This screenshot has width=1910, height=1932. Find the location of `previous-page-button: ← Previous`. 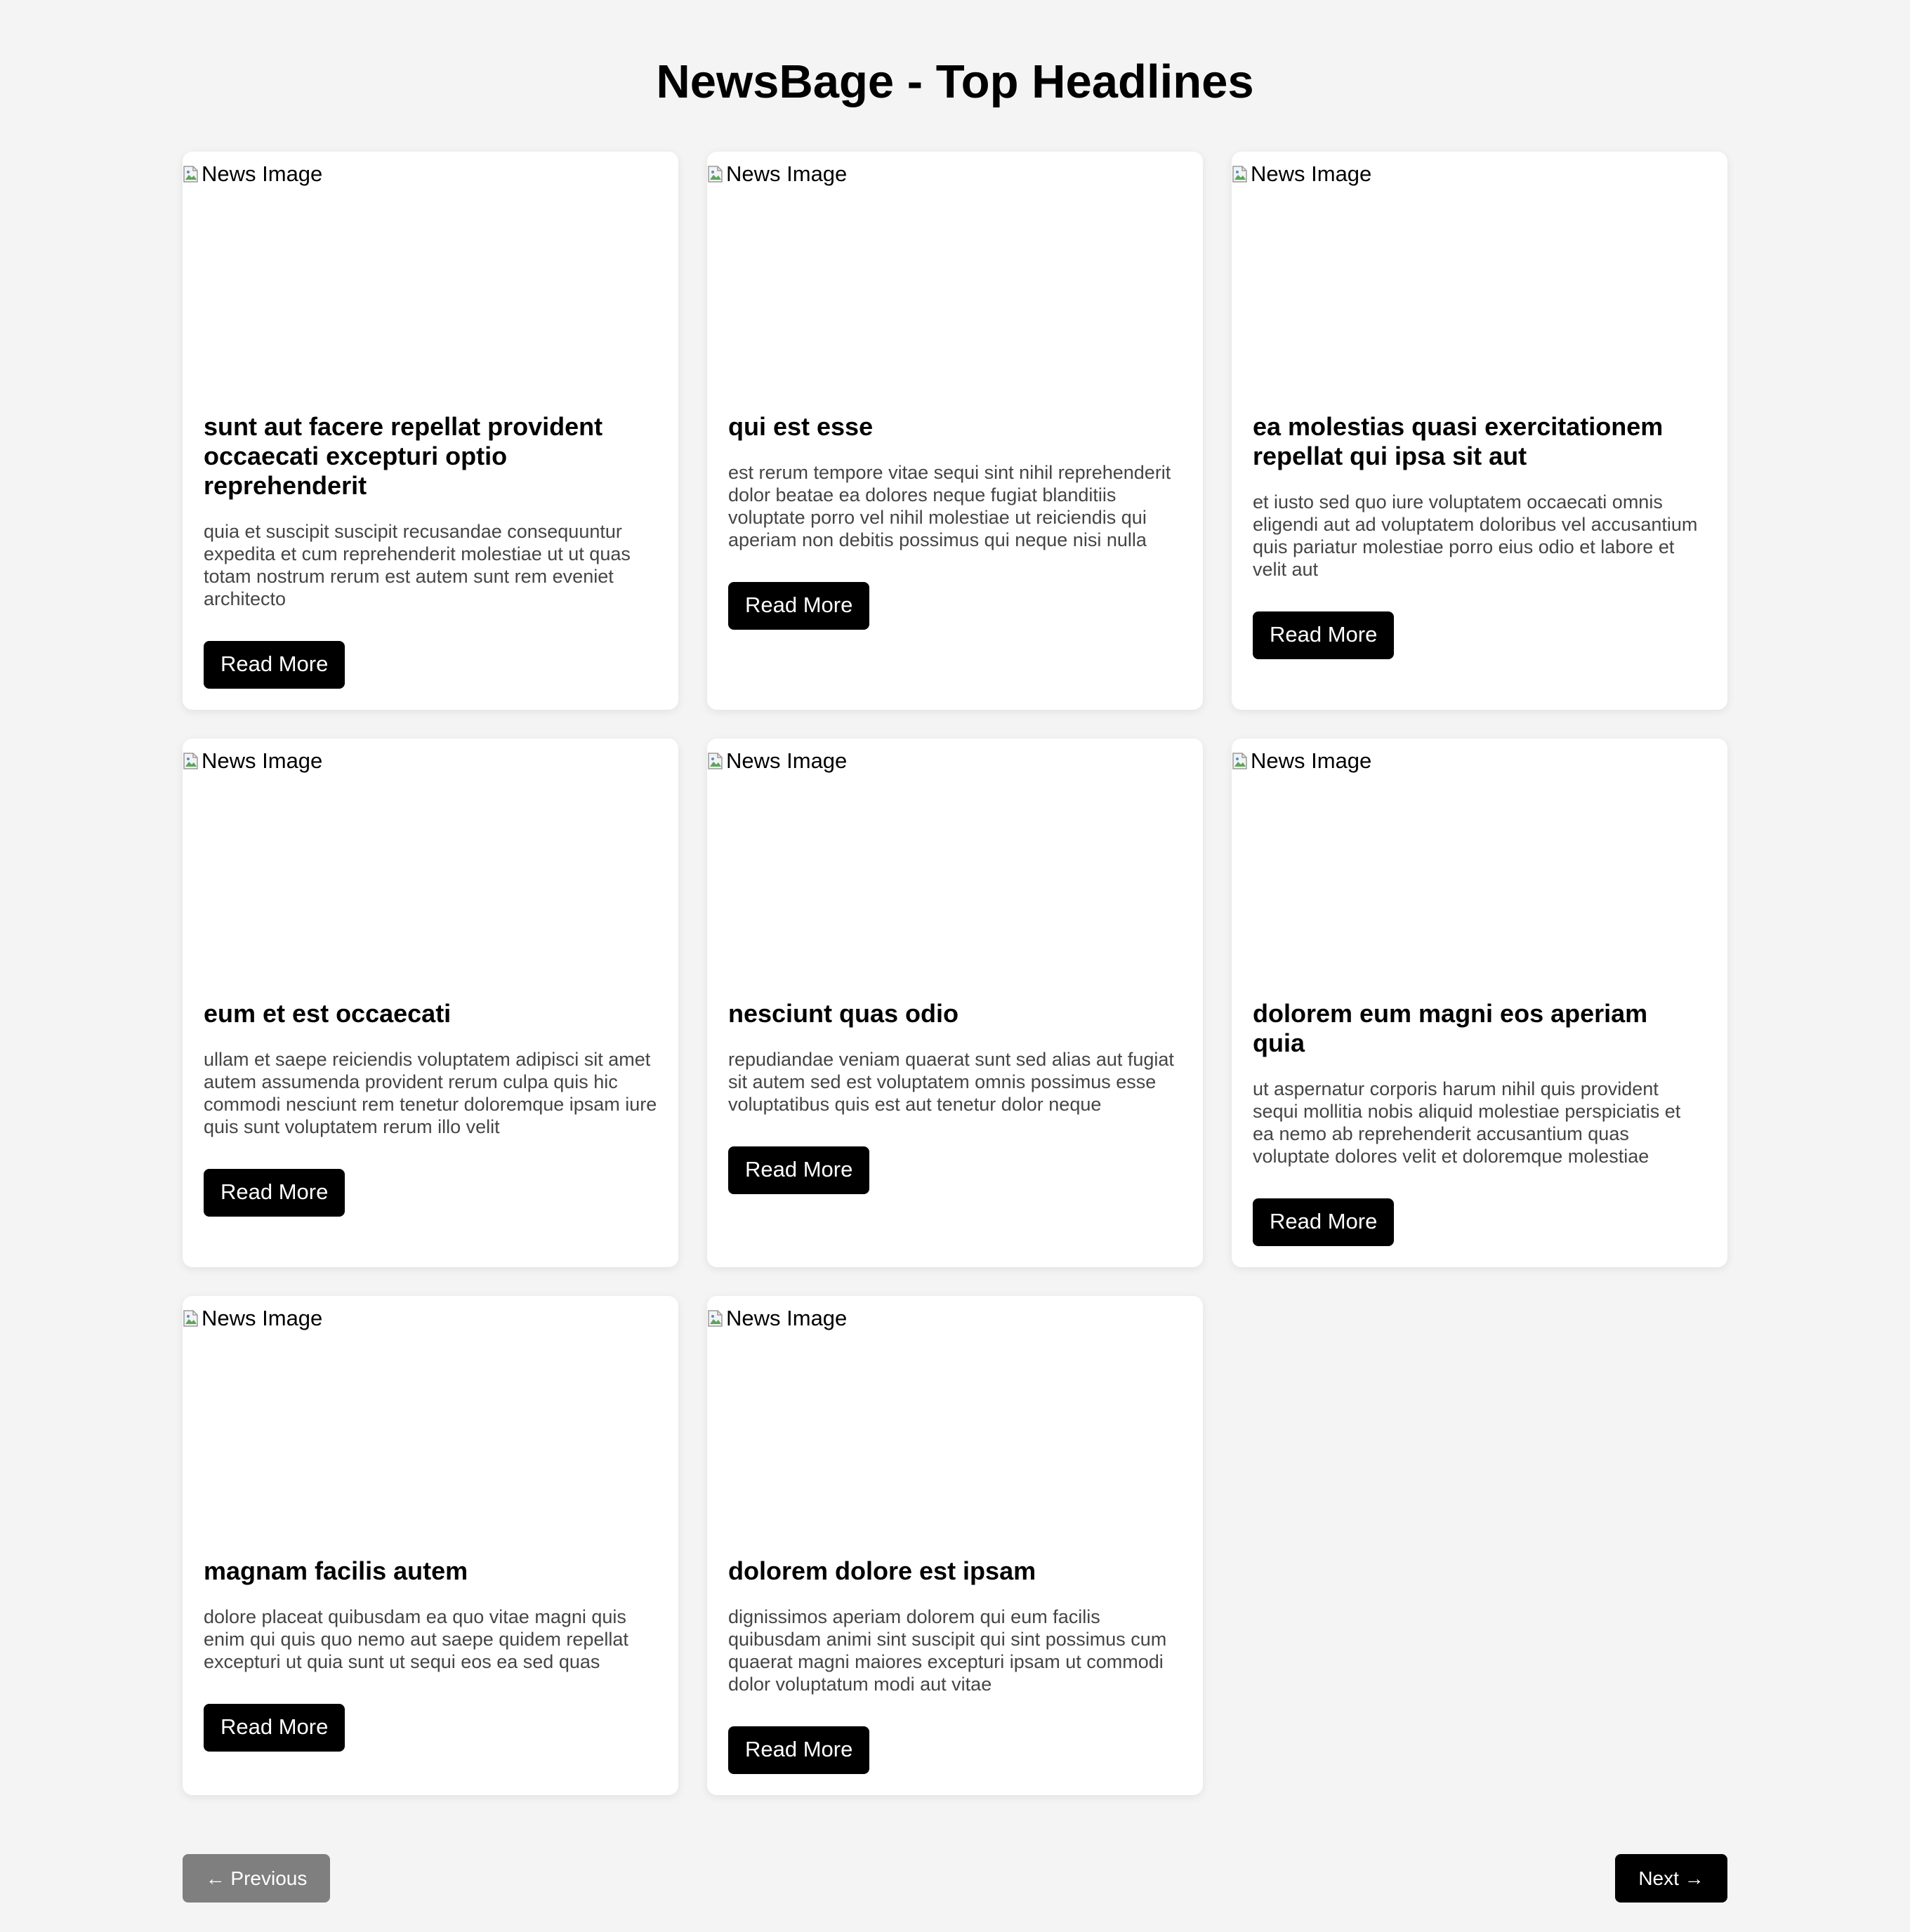

previous-page-button: ← Previous is located at coordinates (256, 1878).